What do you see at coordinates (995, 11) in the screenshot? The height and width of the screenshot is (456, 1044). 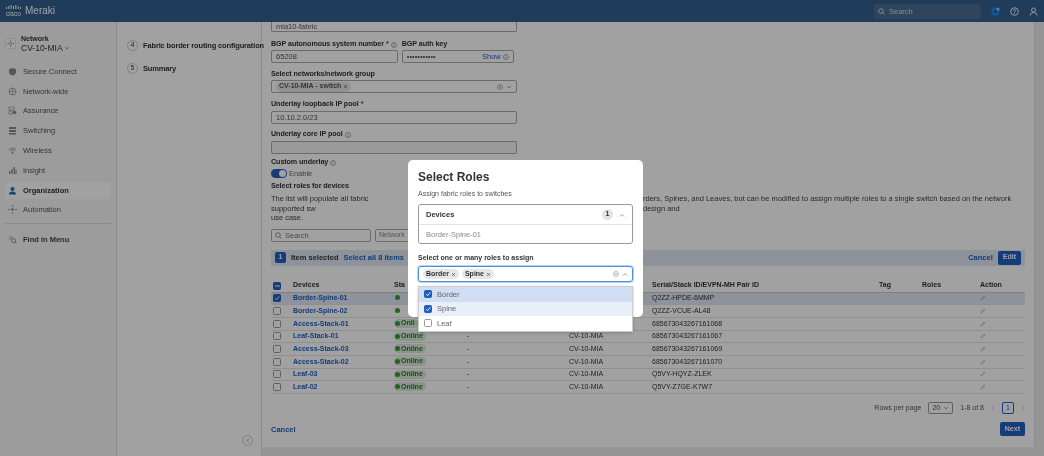 I see `update-icon` at bounding box center [995, 11].